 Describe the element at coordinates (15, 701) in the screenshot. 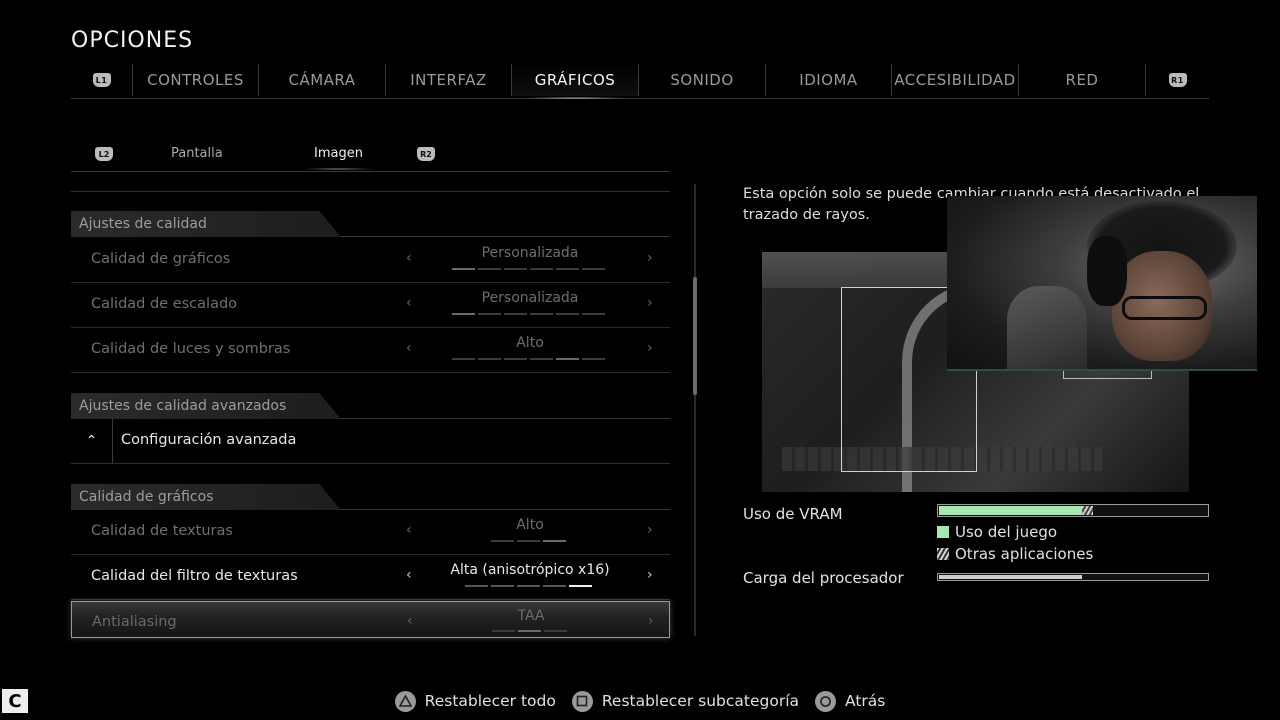

I see `channel-logo-icon: C` at that location.